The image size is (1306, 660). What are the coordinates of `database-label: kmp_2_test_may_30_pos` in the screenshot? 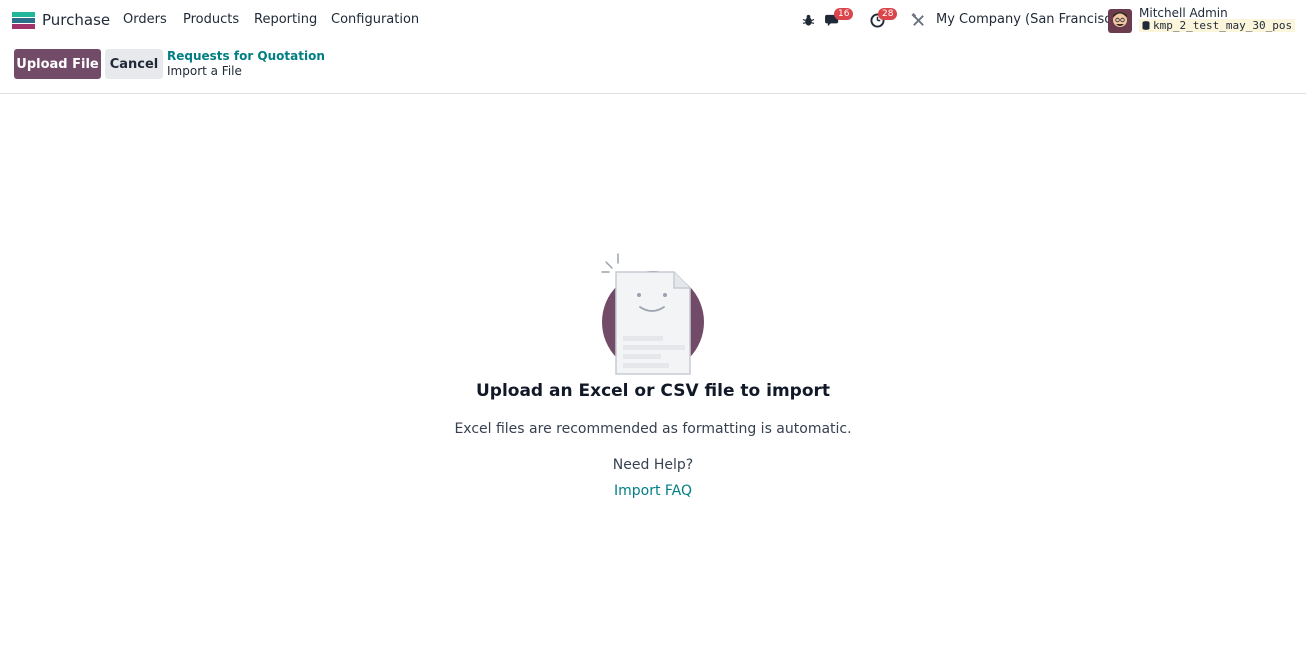 It's located at (1223, 25).